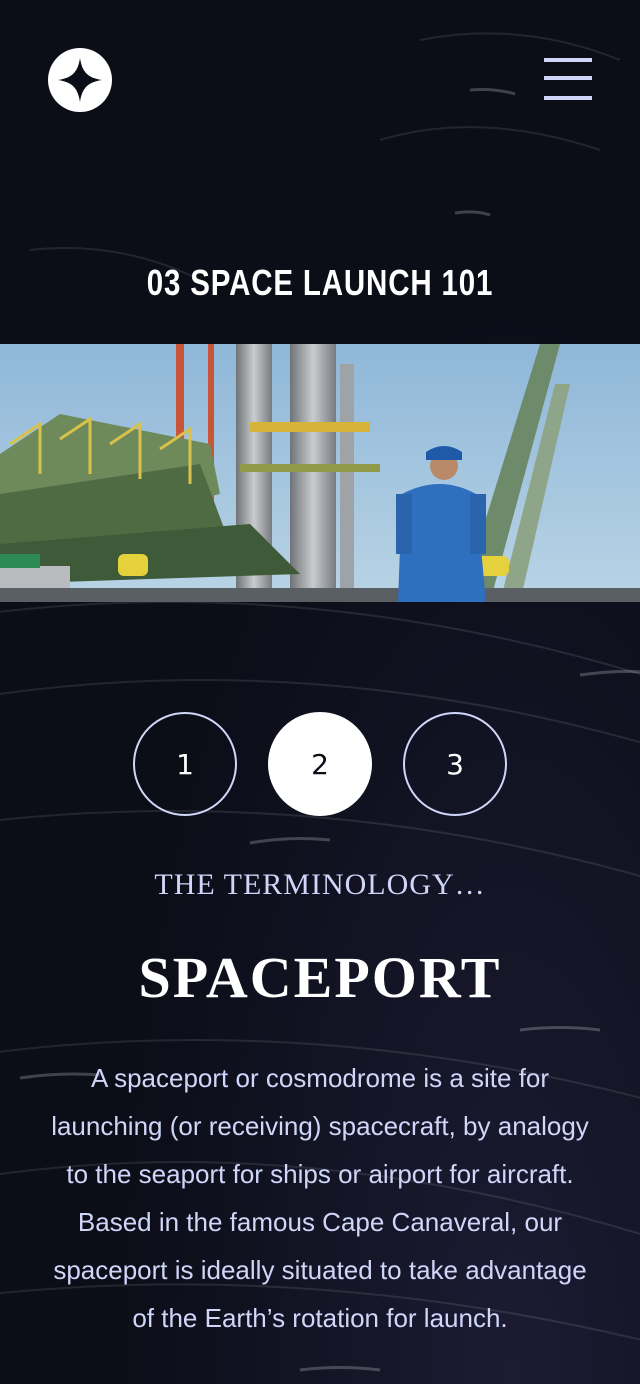 The image size is (640, 1384). I want to click on site-header, so click(320, 80).